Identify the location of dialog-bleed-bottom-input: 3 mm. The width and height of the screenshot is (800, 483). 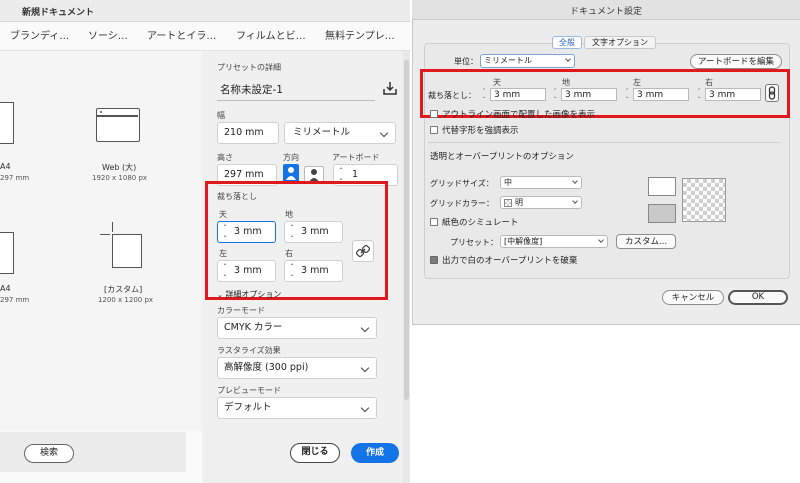
(589, 94).